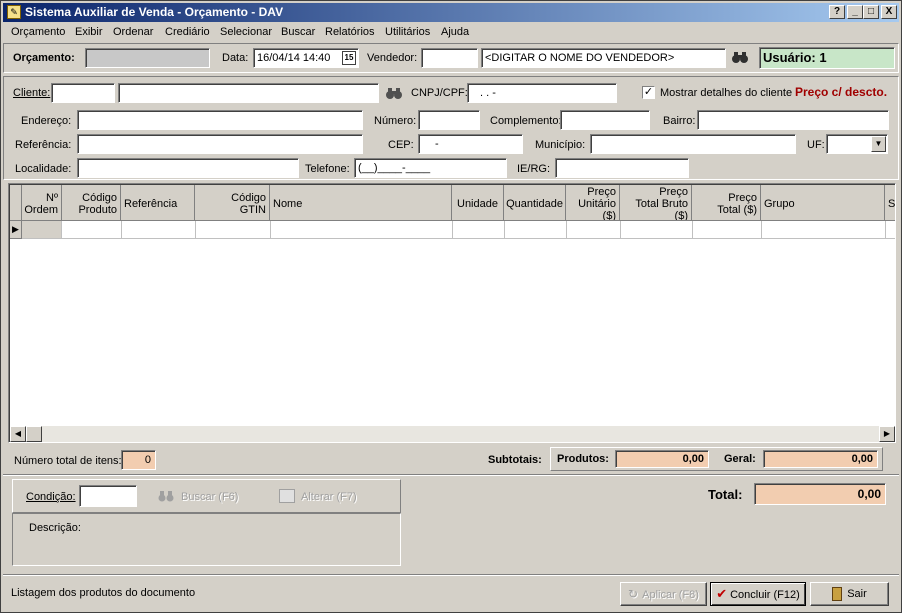 Image resolution: width=902 pixels, height=613 pixels. What do you see at coordinates (648, 92) in the screenshot?
I see `mostrar-detalhes-checkbox: ✓` at bounding box center [648, 92].